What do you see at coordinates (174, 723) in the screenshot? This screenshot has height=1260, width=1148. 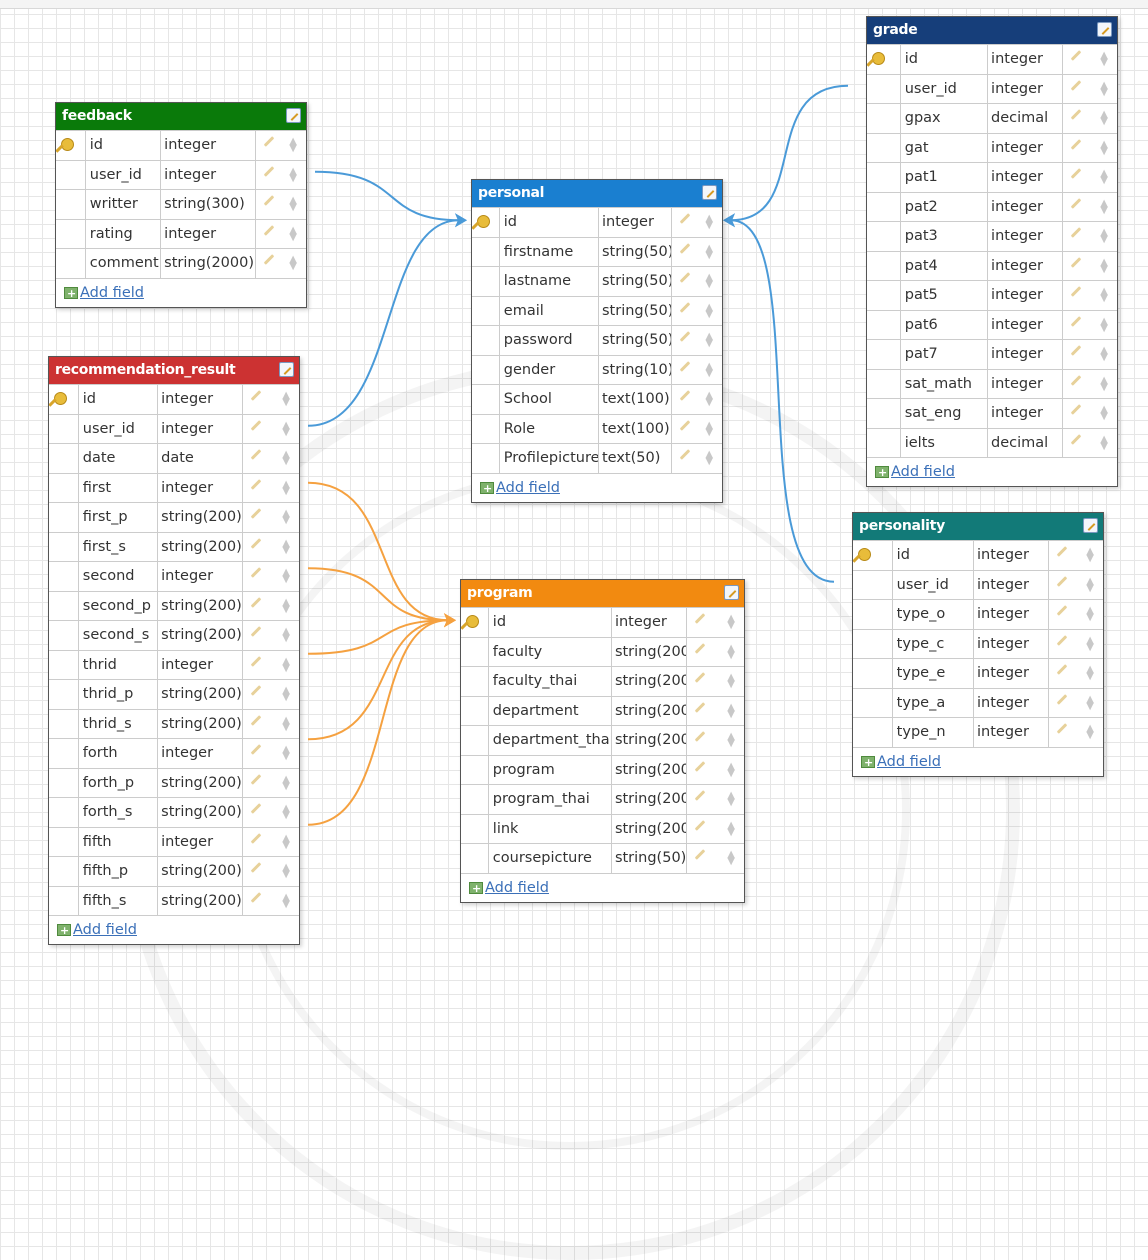 I see `field-row: thrid_s string(200) ▲ ▼` at bounding box center [174, 723].